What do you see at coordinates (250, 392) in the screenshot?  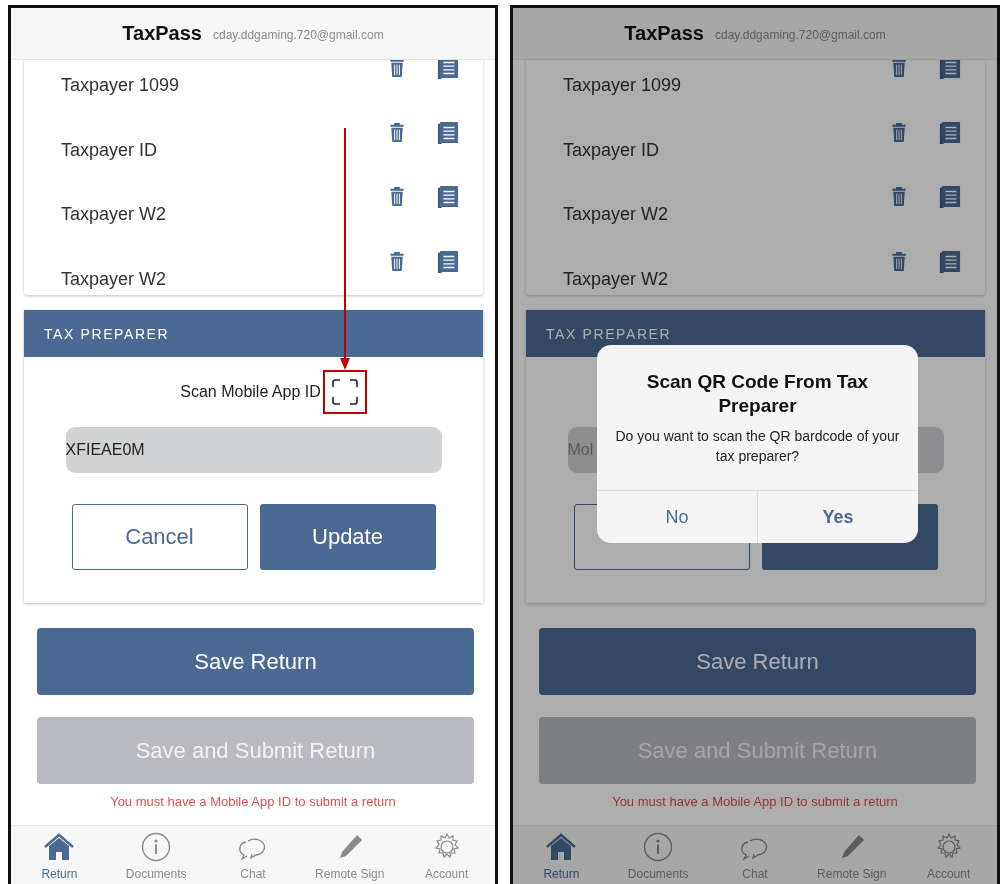 I see `scan-label: Scan Mobile App ID` at bounding box center [250, 392].